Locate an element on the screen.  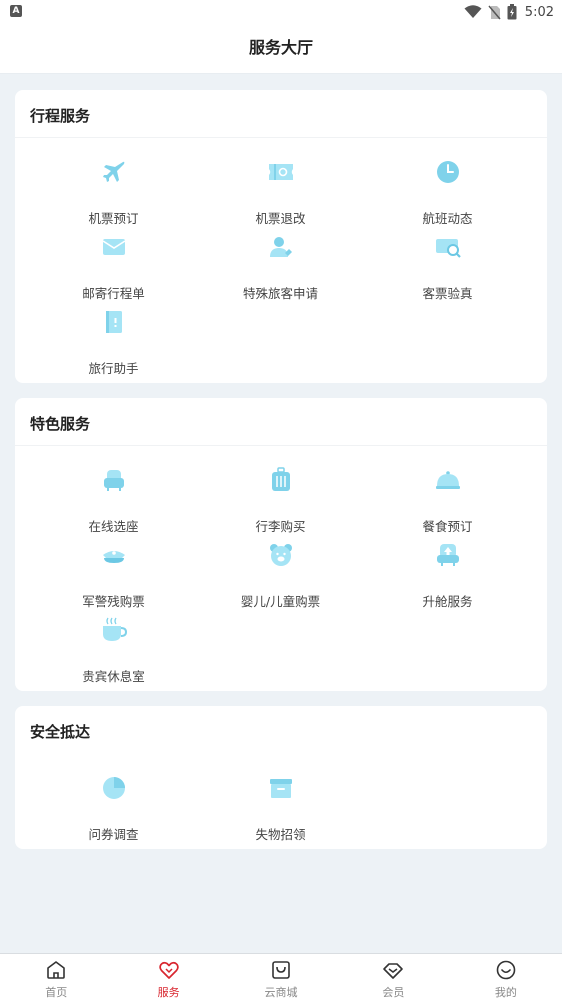
clock-time: 5:02 is located at coordinates (539, 12).